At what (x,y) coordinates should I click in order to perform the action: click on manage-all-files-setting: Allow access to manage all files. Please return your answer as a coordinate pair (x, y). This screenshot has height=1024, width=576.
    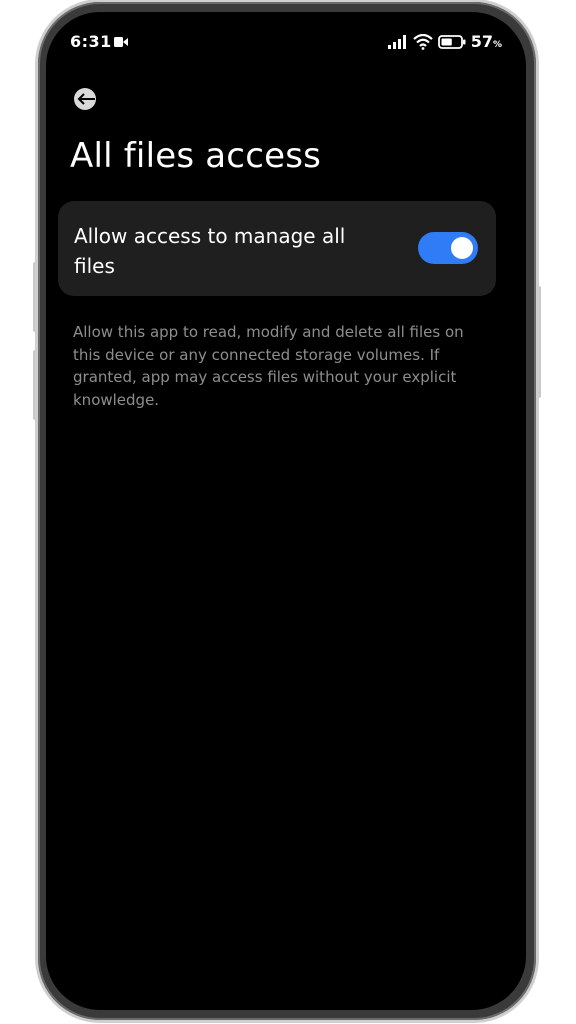
    Looking at the image, I should click on (277, 248).